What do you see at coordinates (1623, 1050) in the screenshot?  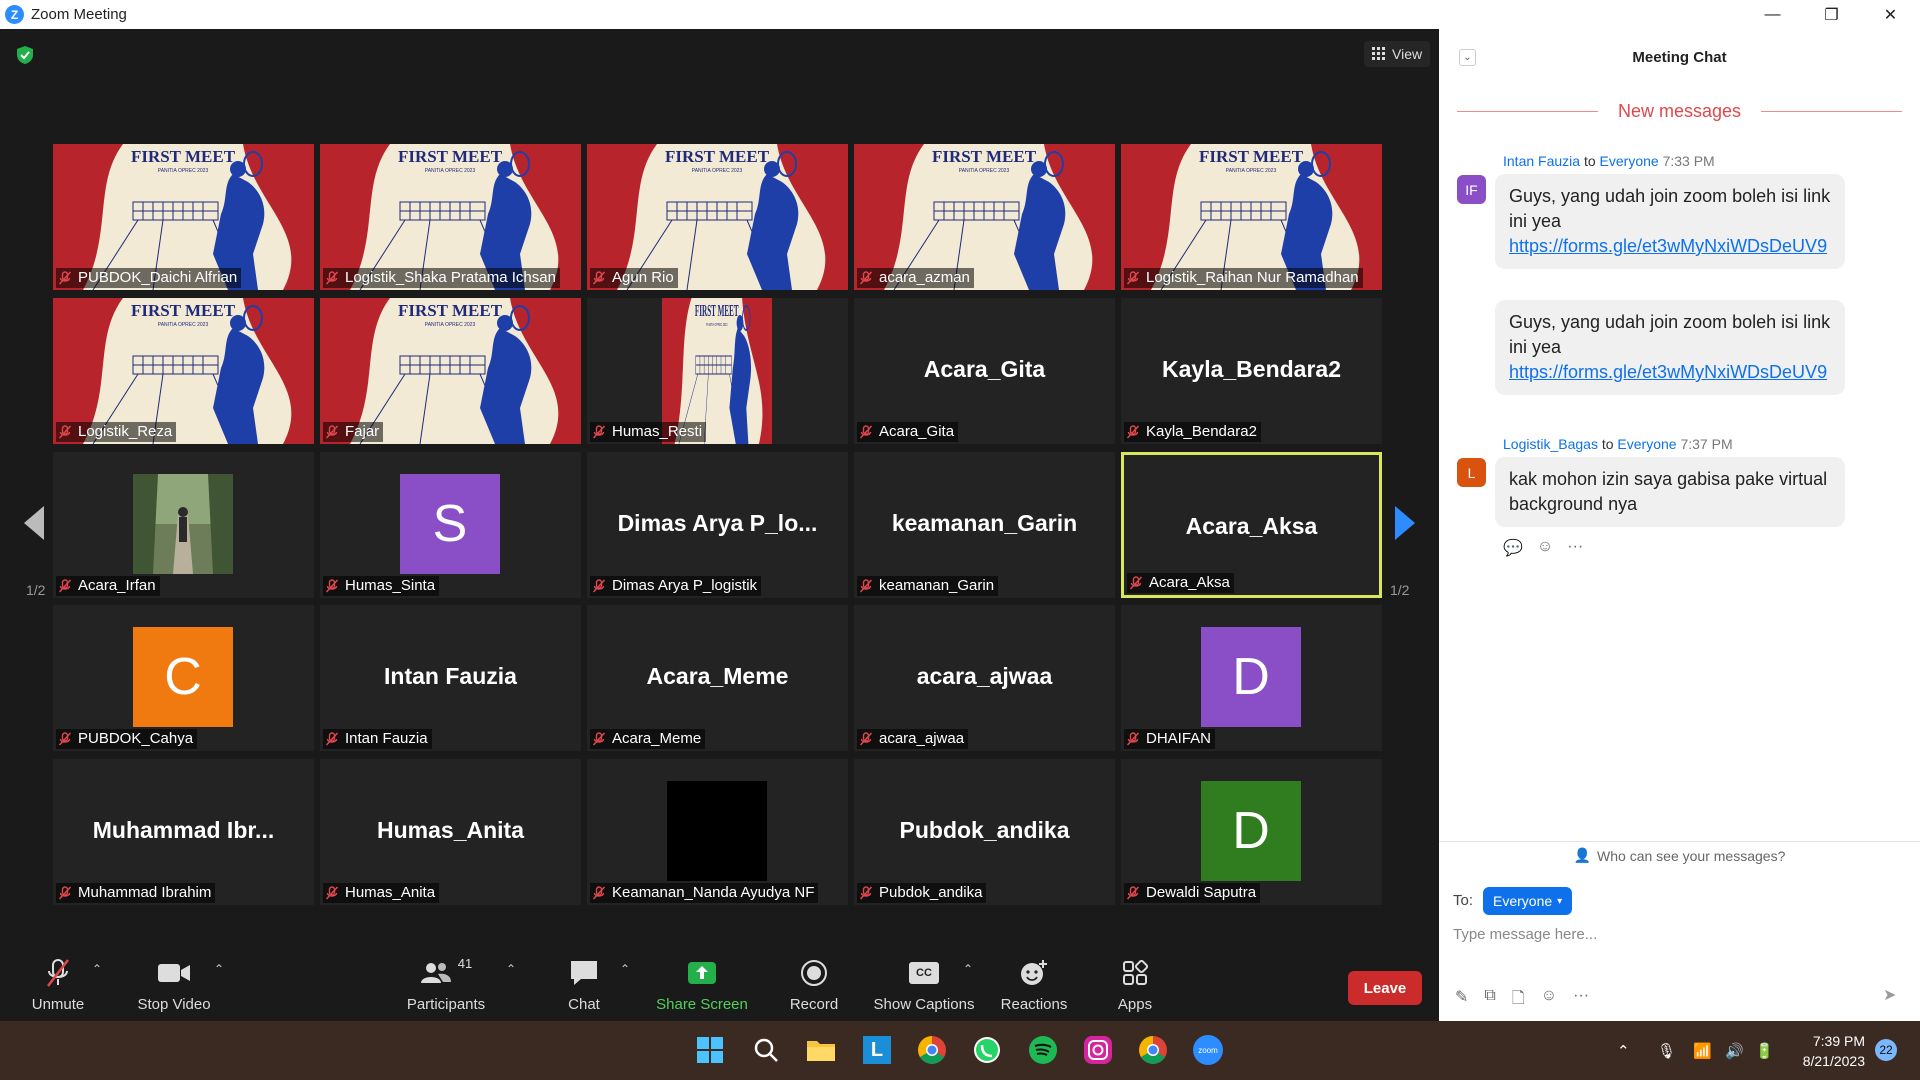 I see `show-hidden-icons-chevron-icon: ⌃` at bounding box center [1623, 1050].